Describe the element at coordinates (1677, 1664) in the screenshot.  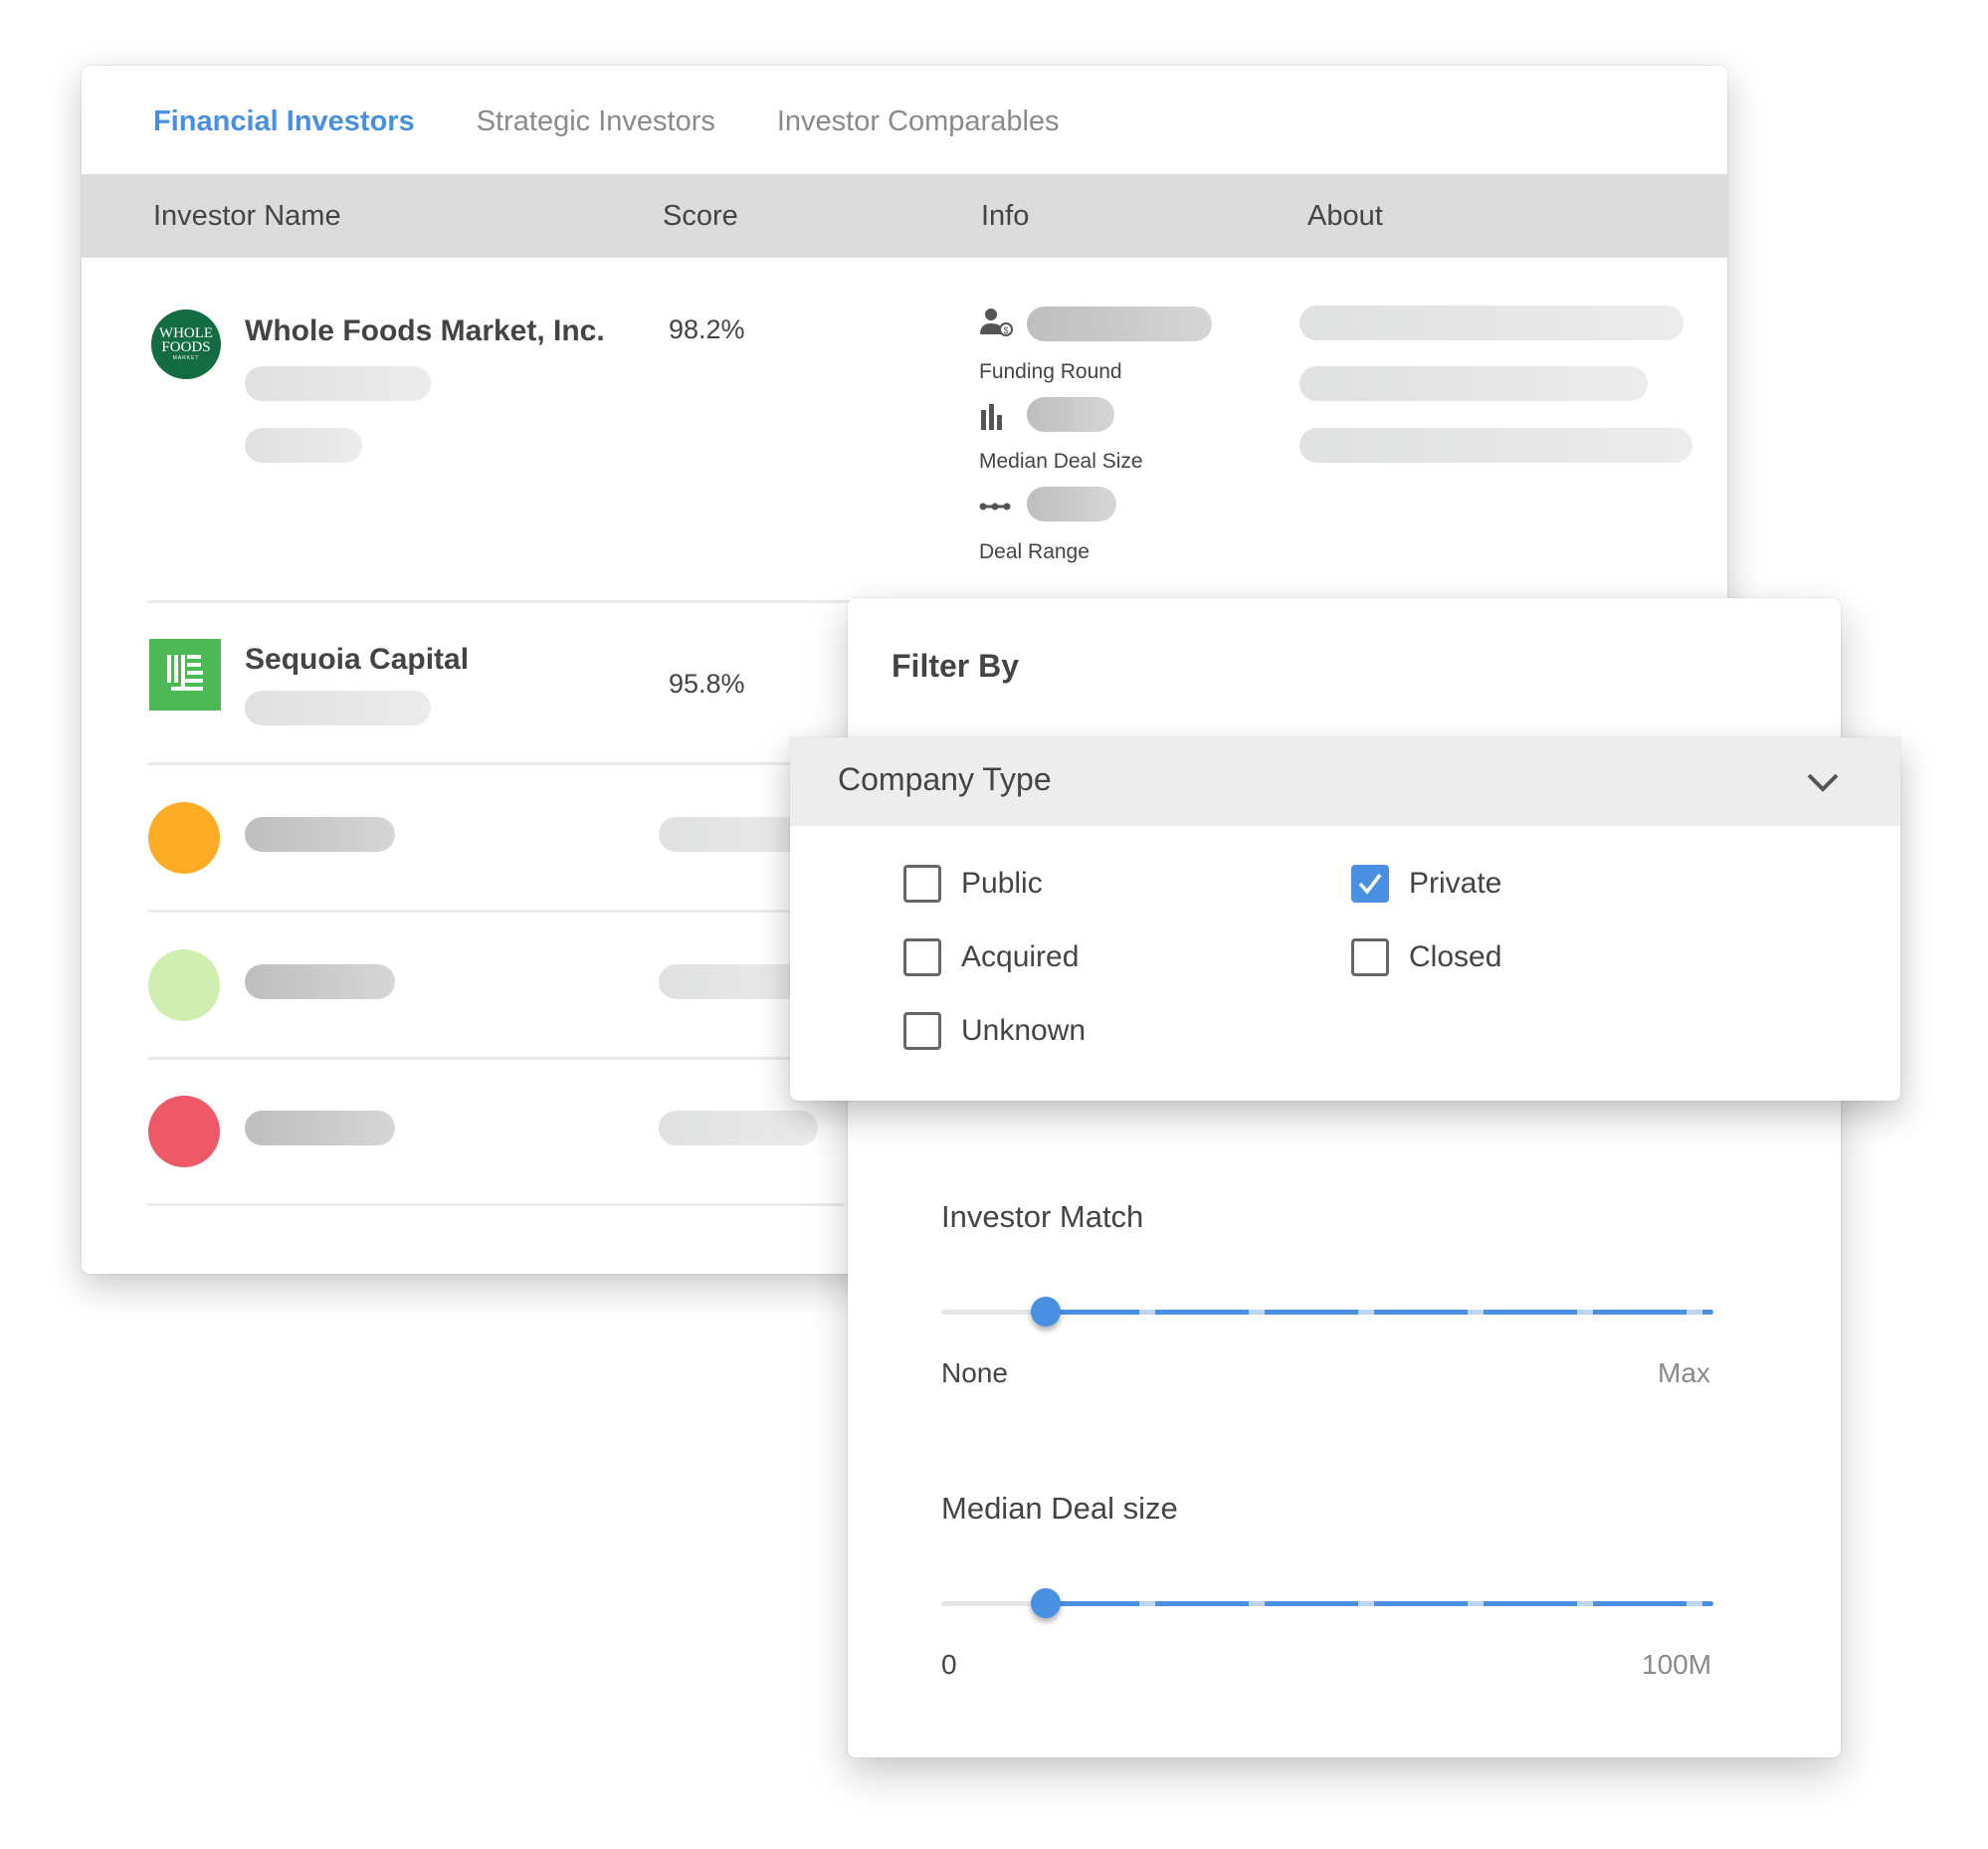
I see `median-deal-size-max-label: 100M` at that location.